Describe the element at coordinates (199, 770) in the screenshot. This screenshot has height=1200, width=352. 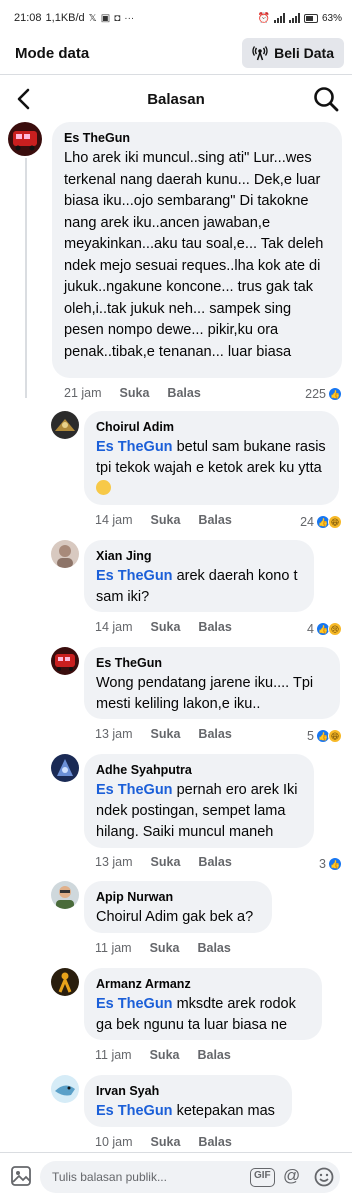
I see `comment-author: Adhe Syahputra` at that location.